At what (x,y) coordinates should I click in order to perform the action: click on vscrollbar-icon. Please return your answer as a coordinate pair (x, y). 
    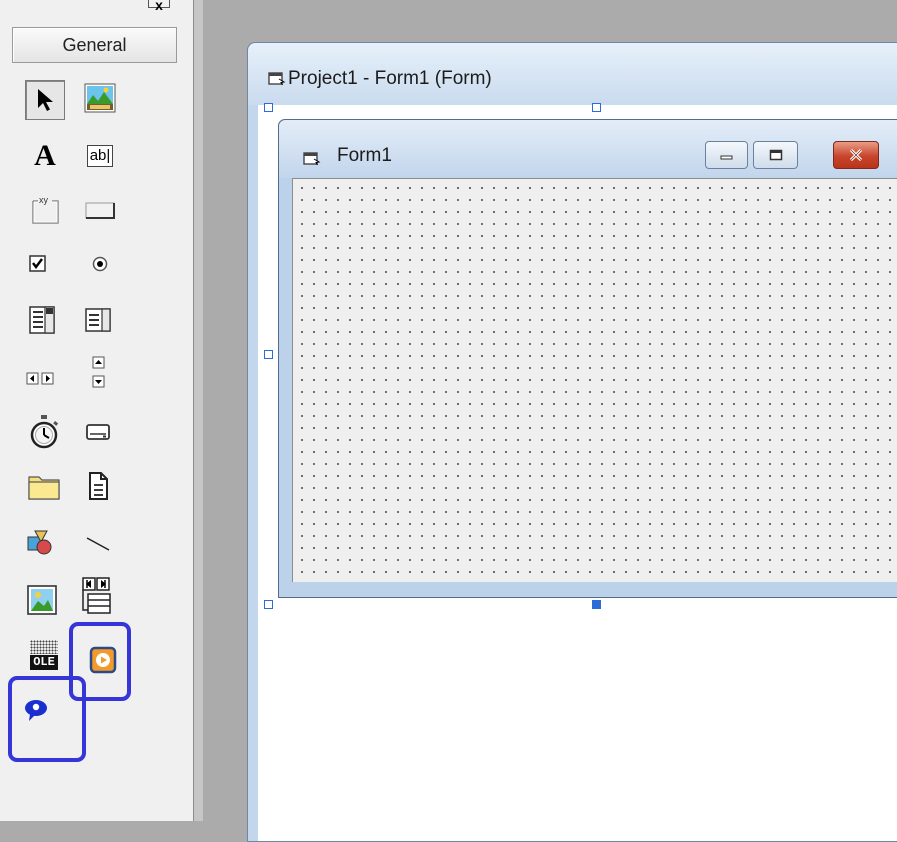
    Looking at the image, I should click on (98, 372).